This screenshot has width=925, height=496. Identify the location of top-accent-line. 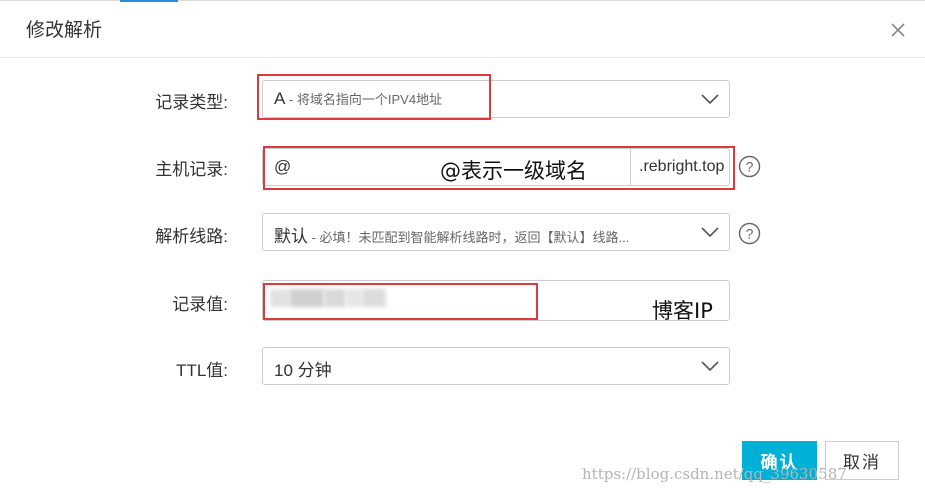
(149, 1).